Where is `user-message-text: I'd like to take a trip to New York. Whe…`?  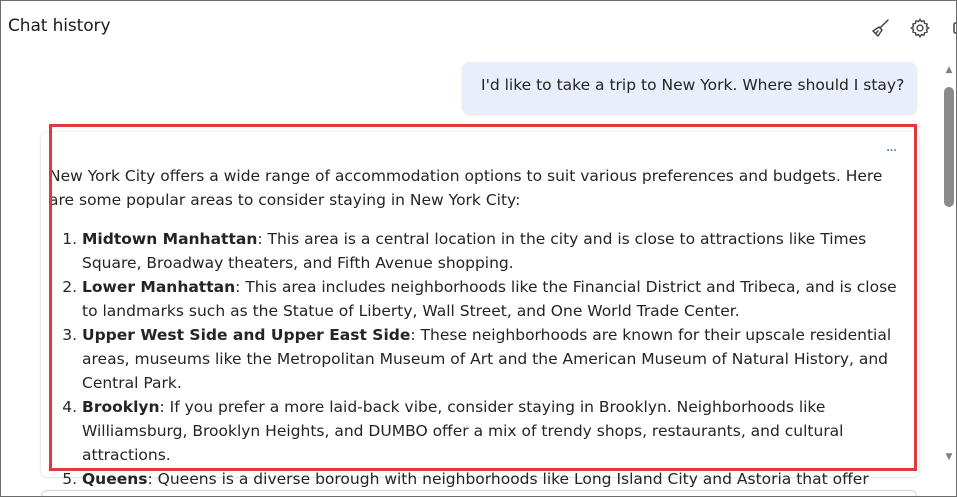
user-message-text: I'd like to take a trip to New York. Whe… is located at coordinates (693, 85).